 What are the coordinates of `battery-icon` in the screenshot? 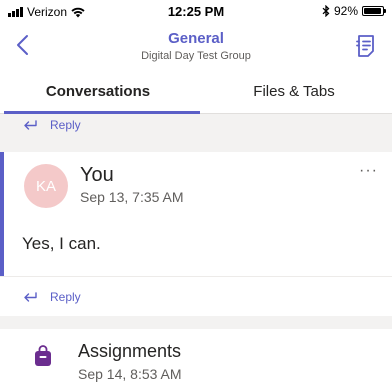 It's located at (374, 11).